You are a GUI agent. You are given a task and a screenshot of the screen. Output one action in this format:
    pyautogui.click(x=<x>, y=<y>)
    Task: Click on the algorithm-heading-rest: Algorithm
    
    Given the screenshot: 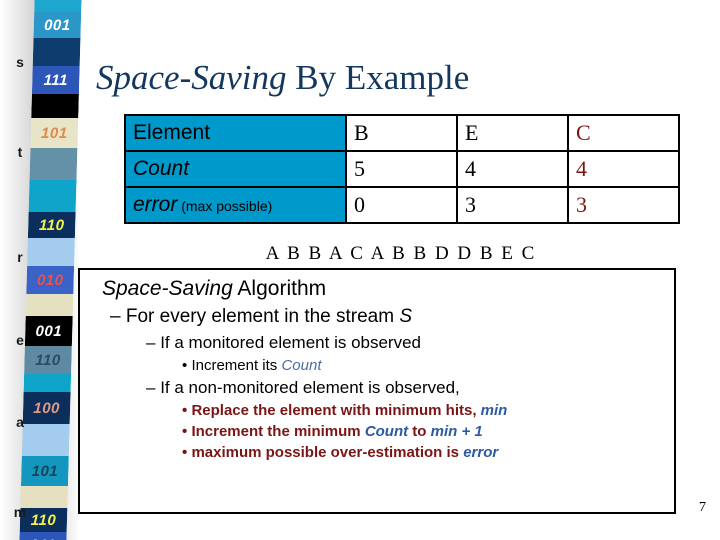 What is the action you would take?
    pyautogui.click(x=279, y=288)
    